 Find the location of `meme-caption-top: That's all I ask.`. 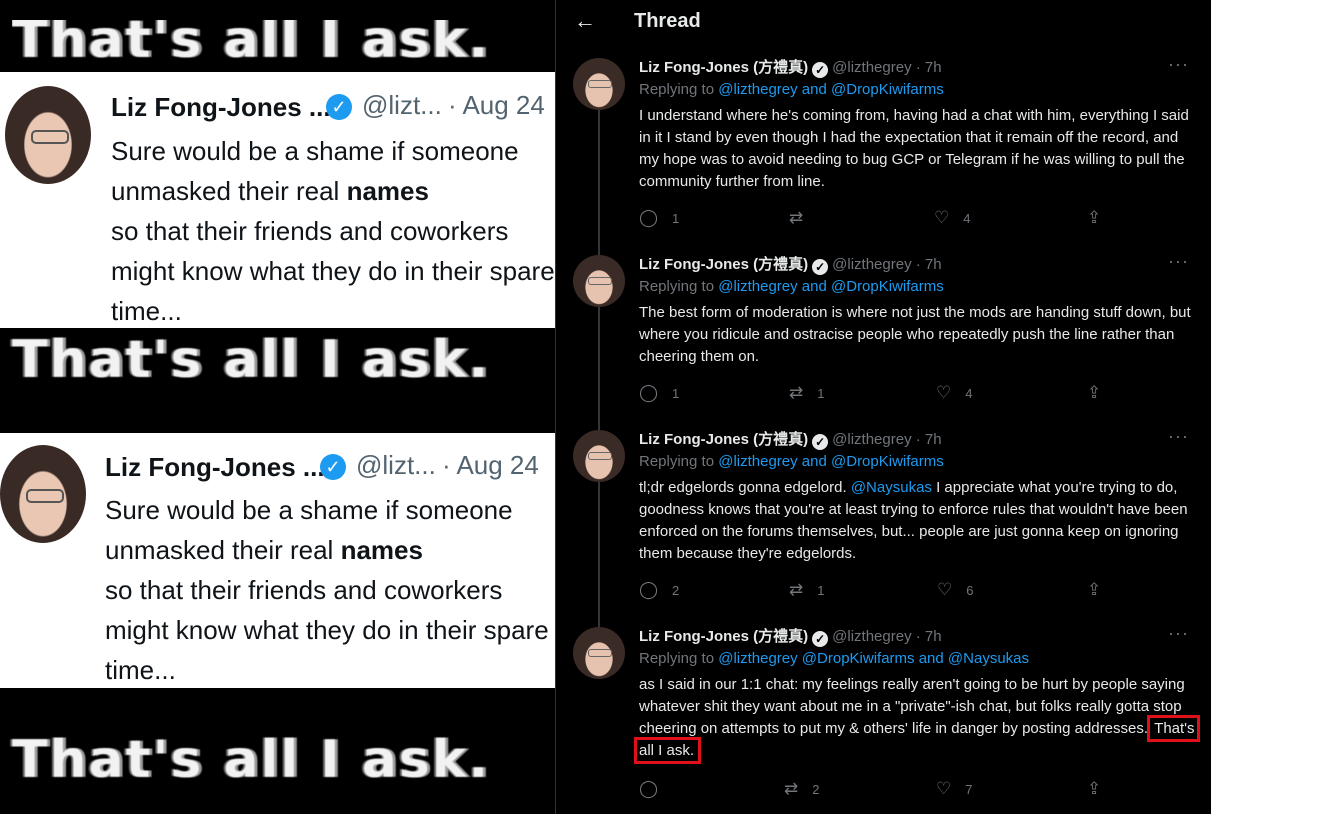

meme-caption-top: That's all I ask. is located at coordinates (251, 40).